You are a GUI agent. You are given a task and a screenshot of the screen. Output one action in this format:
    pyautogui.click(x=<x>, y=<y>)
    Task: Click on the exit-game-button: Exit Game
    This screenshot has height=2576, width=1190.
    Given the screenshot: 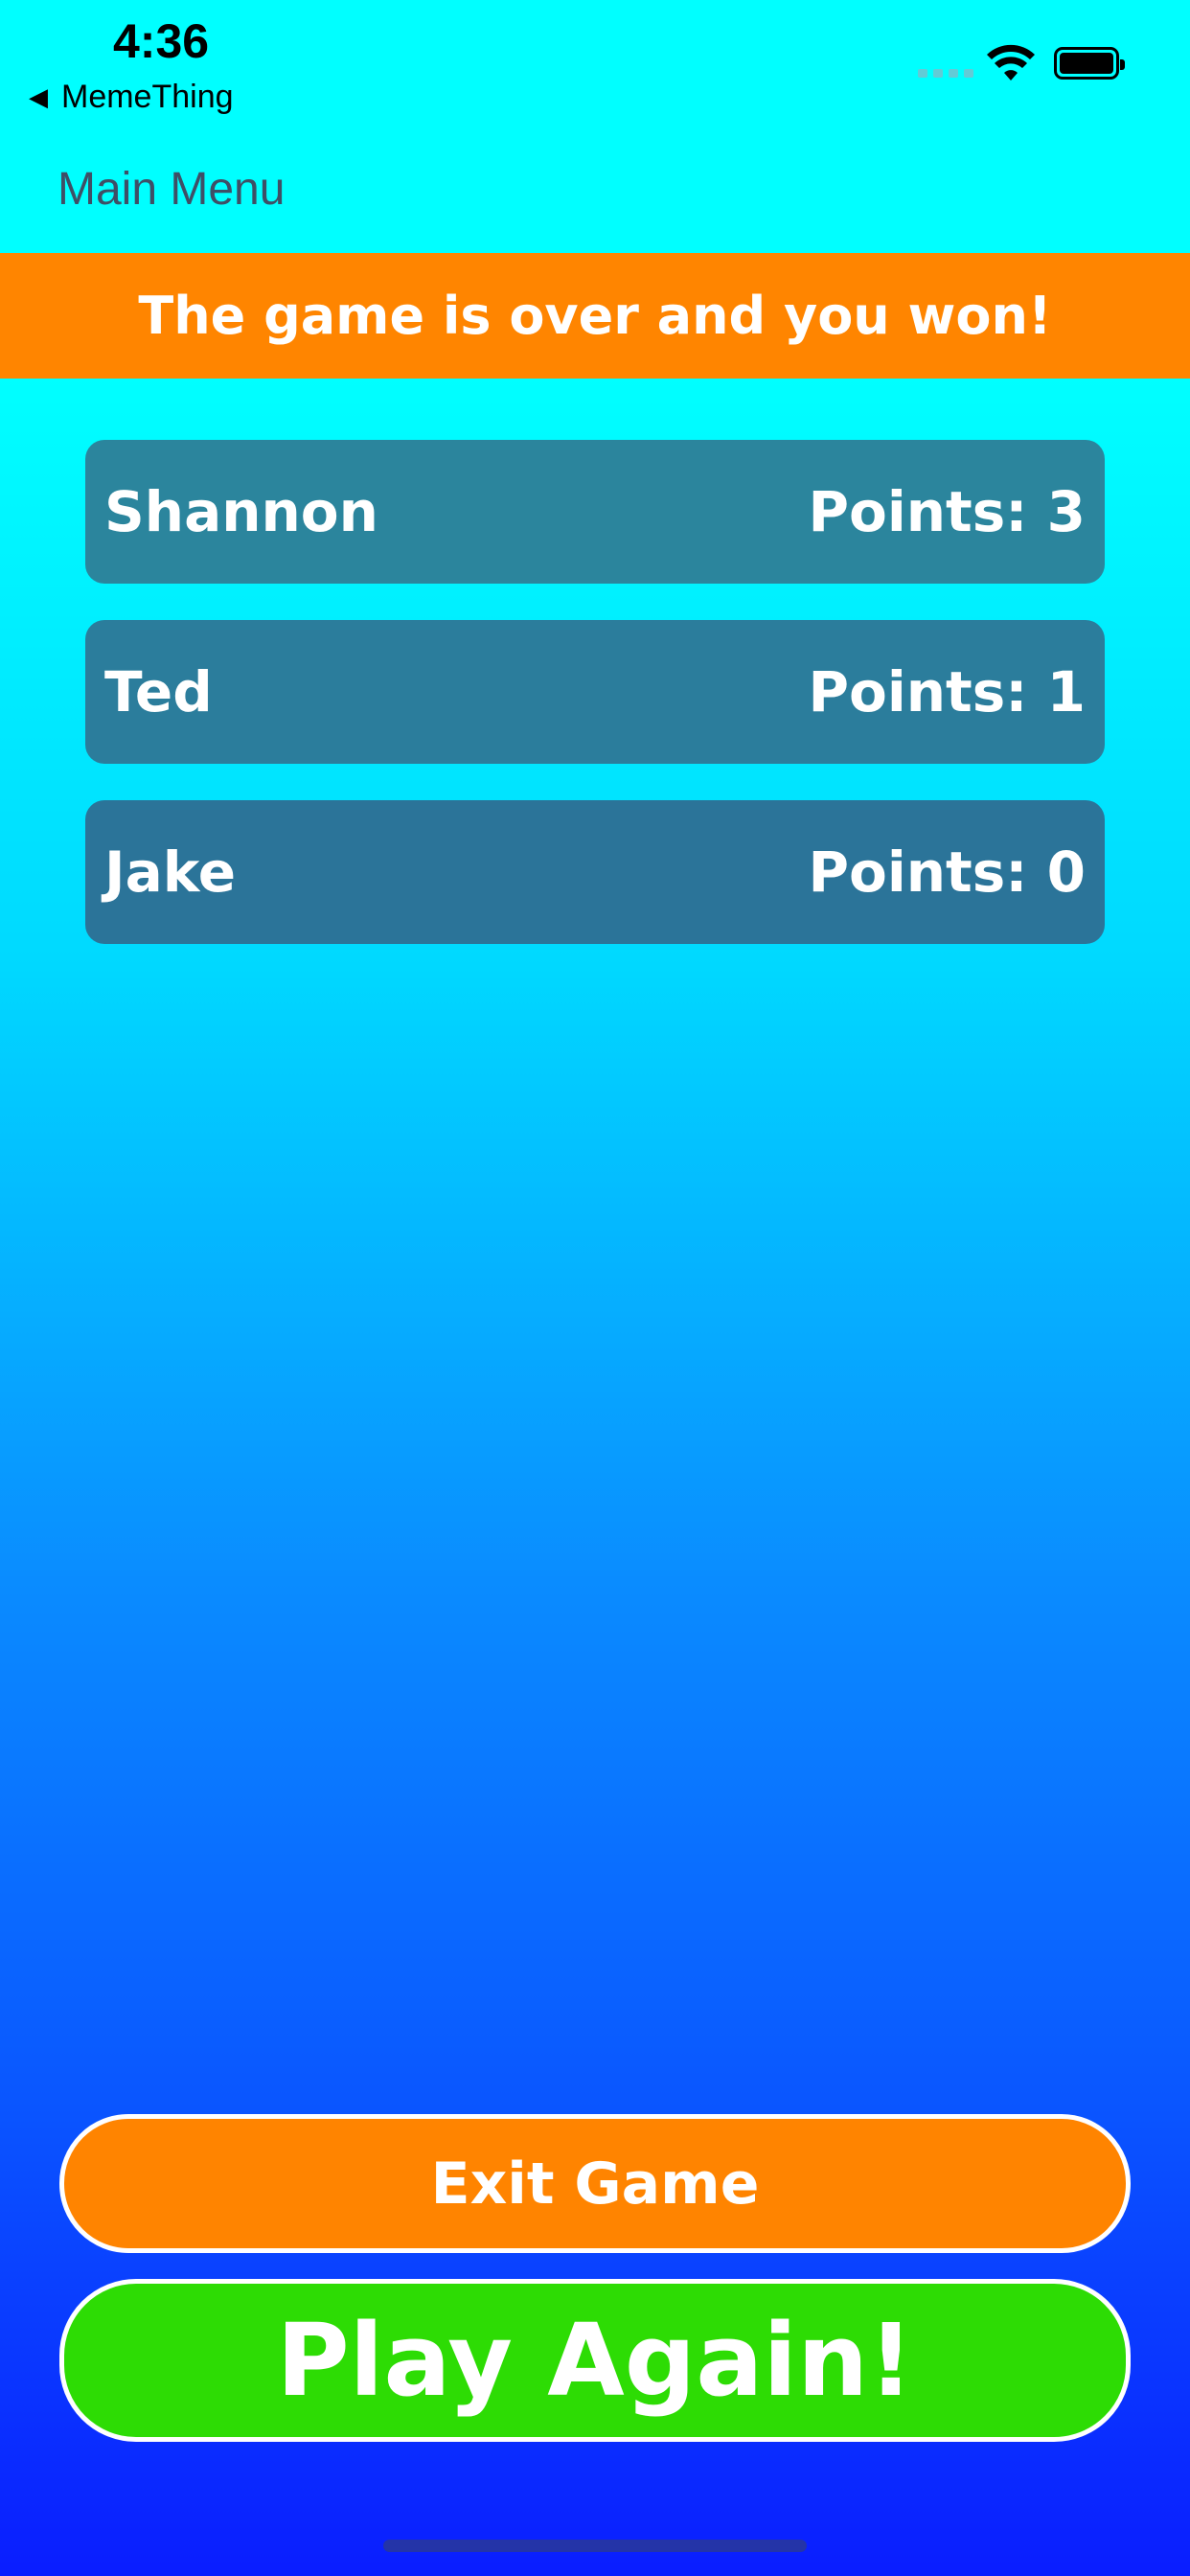 What is the action you would take?
    pyautogui.click(x=595, y=2183)
    